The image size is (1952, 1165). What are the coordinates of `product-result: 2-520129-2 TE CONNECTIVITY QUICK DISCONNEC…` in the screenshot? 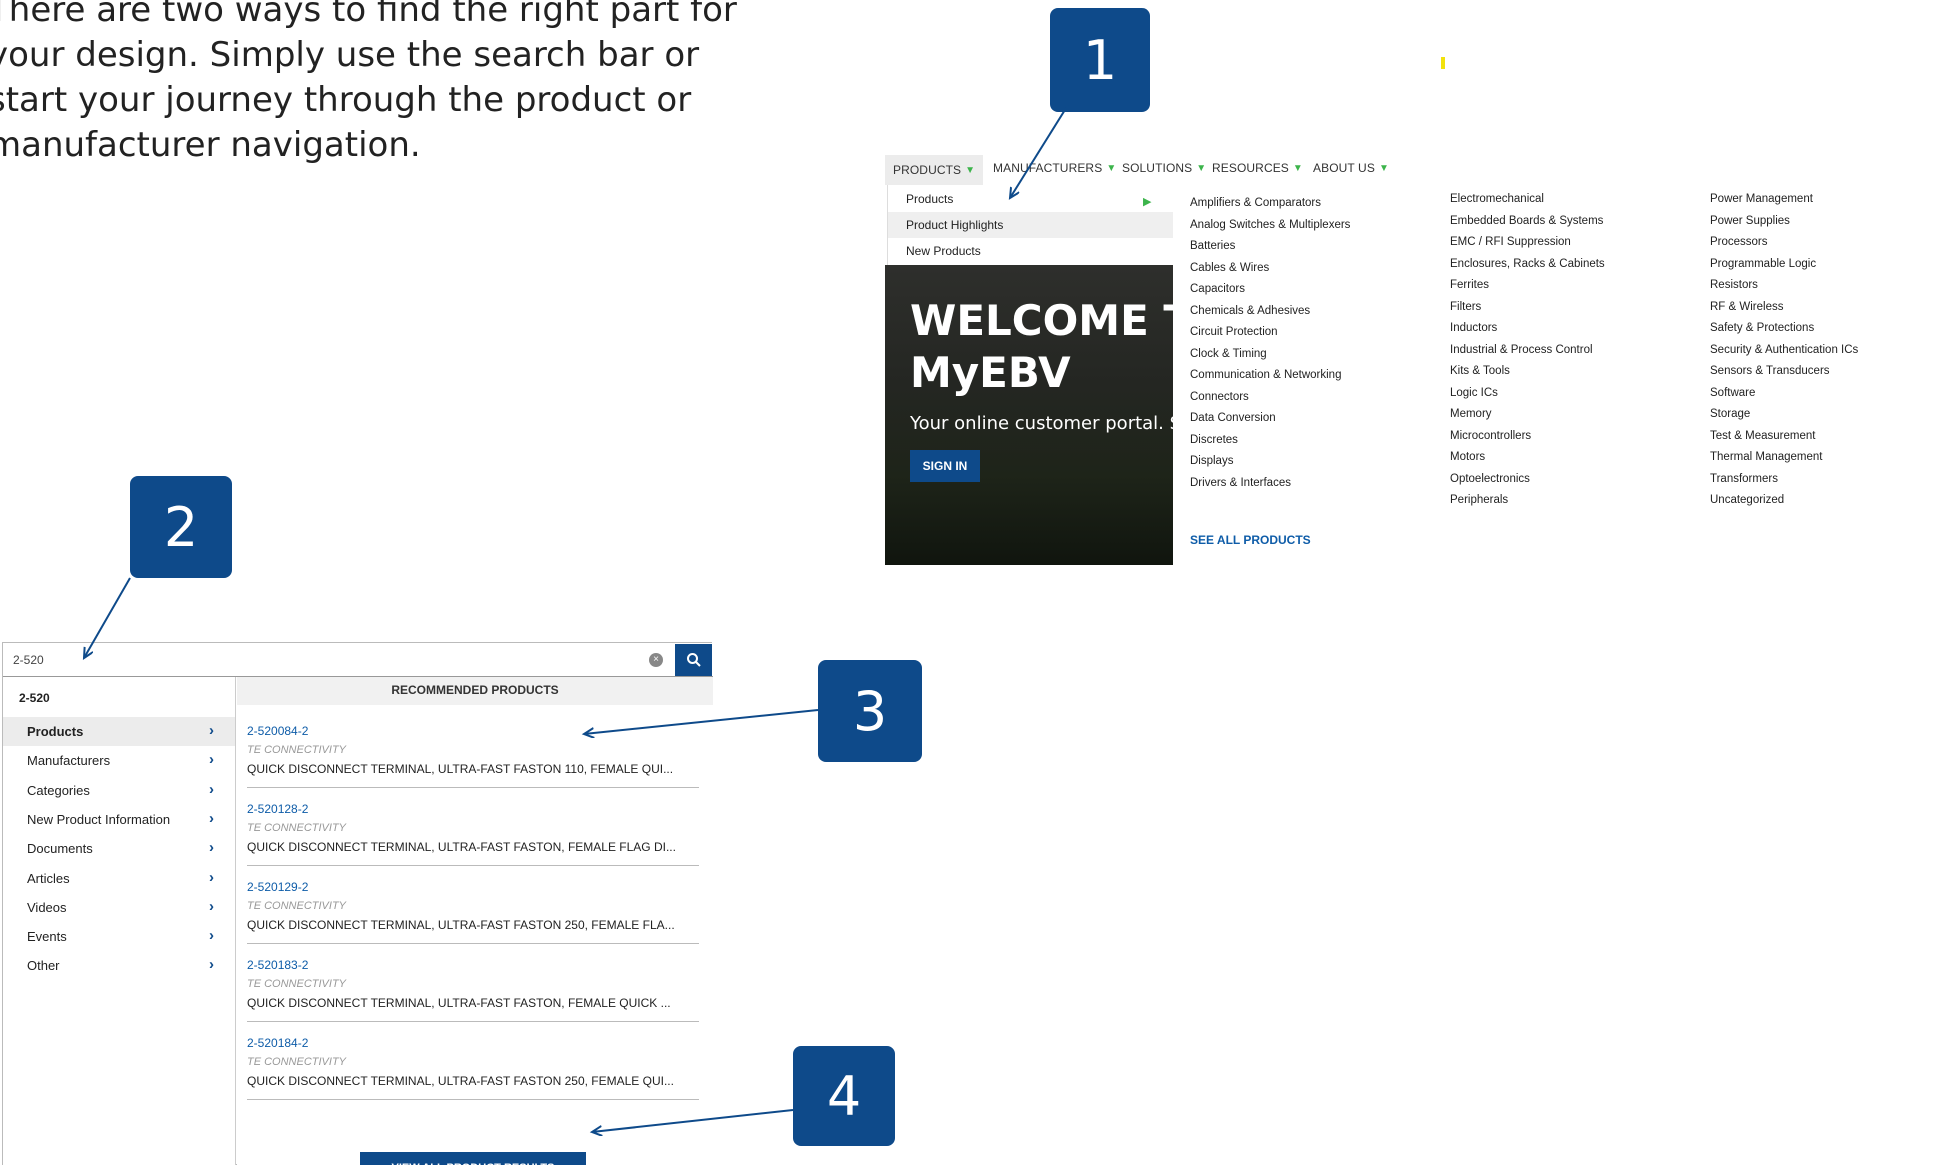 It's located at (473, 910).